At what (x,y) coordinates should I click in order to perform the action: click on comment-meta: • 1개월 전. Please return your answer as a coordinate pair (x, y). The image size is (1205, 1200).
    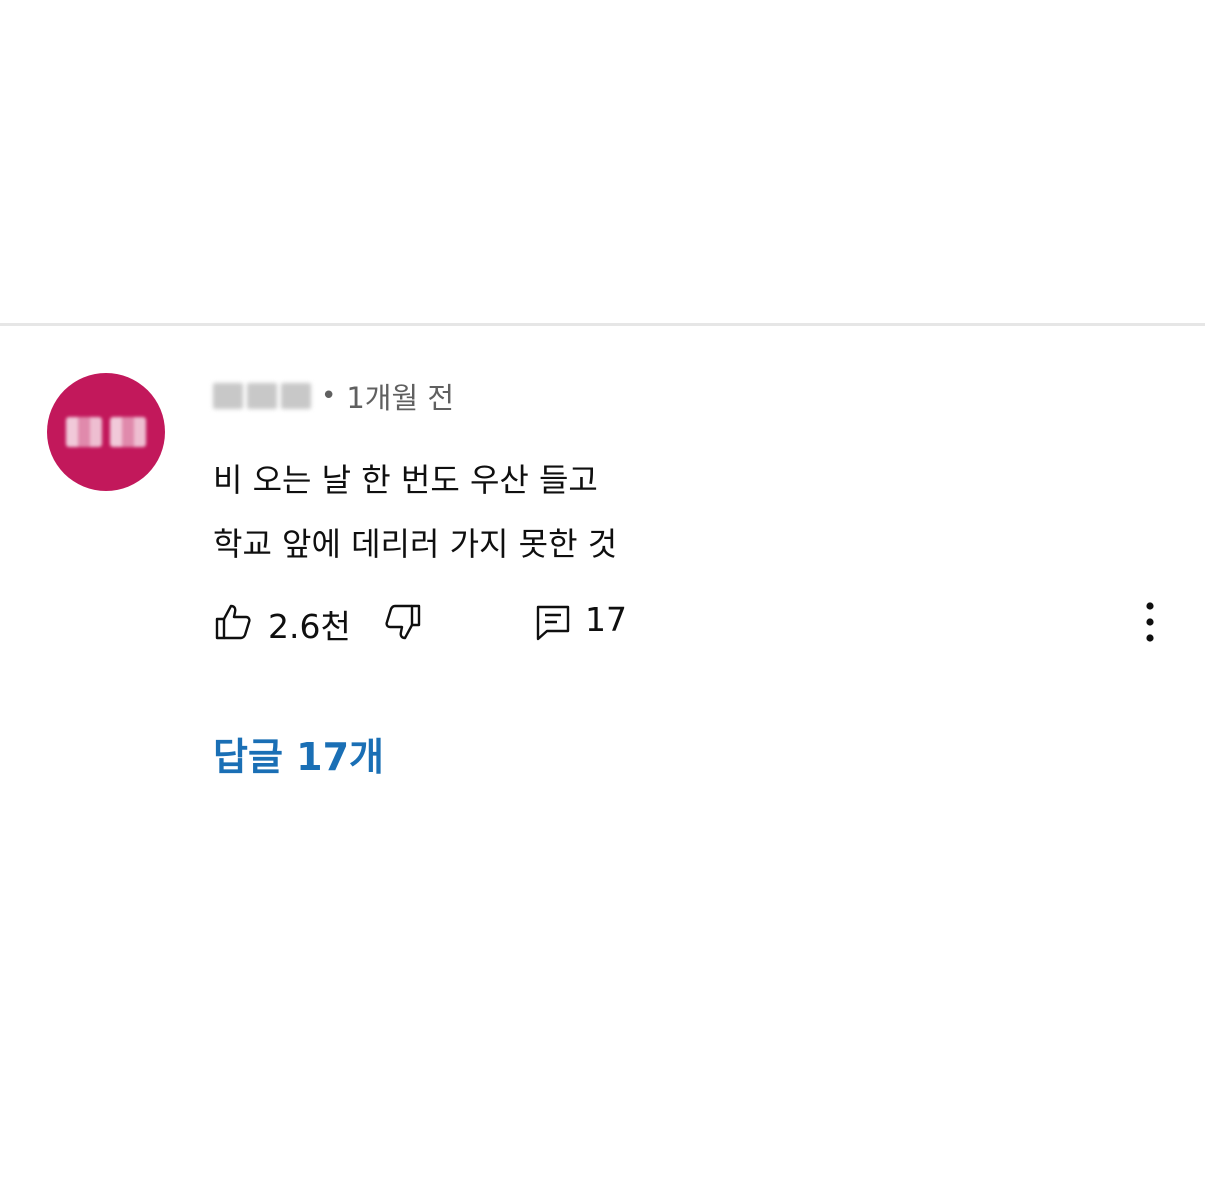
    Looking at the image, I should click on (333, 396).